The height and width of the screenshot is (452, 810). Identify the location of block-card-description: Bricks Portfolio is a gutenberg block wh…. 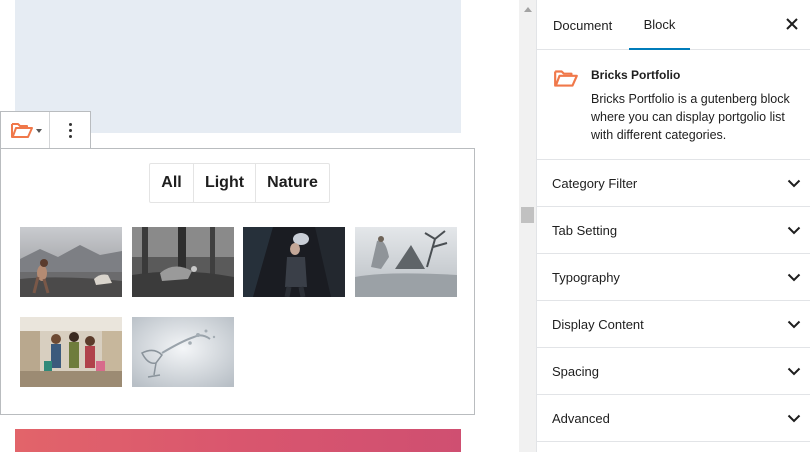
(690, 117).